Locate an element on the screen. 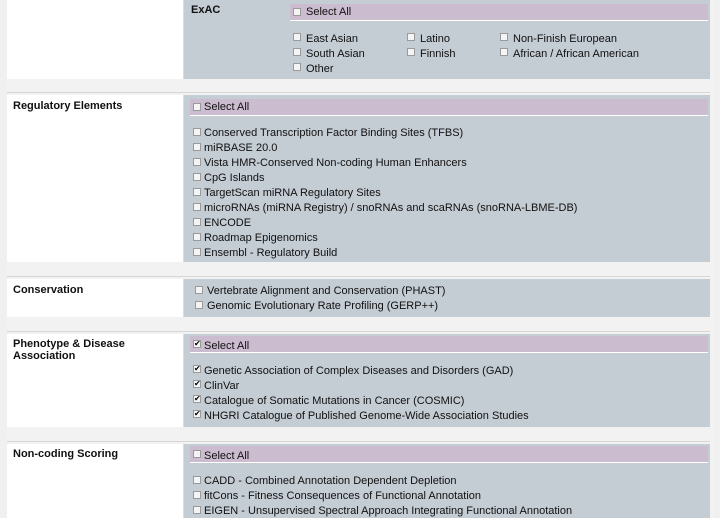 This screenshot has height=518, width=720. exac-african-checkbox is located at coordinates (504, 52).